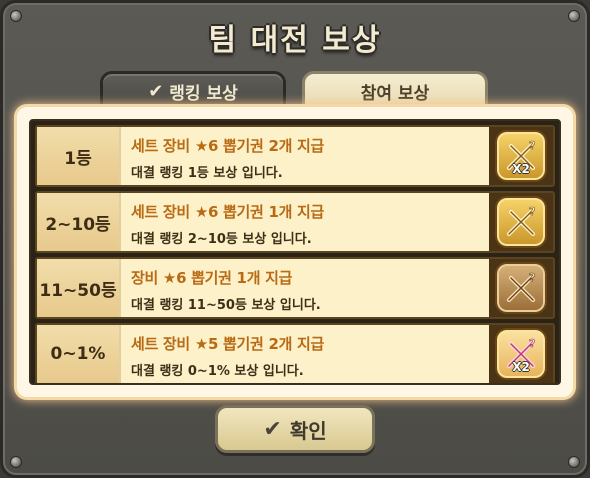 This screenshot has height=478, width=590. Describe the element at coordinates (79, 222) in the screenshot. I see `rank-label: 2~10등` at that location.